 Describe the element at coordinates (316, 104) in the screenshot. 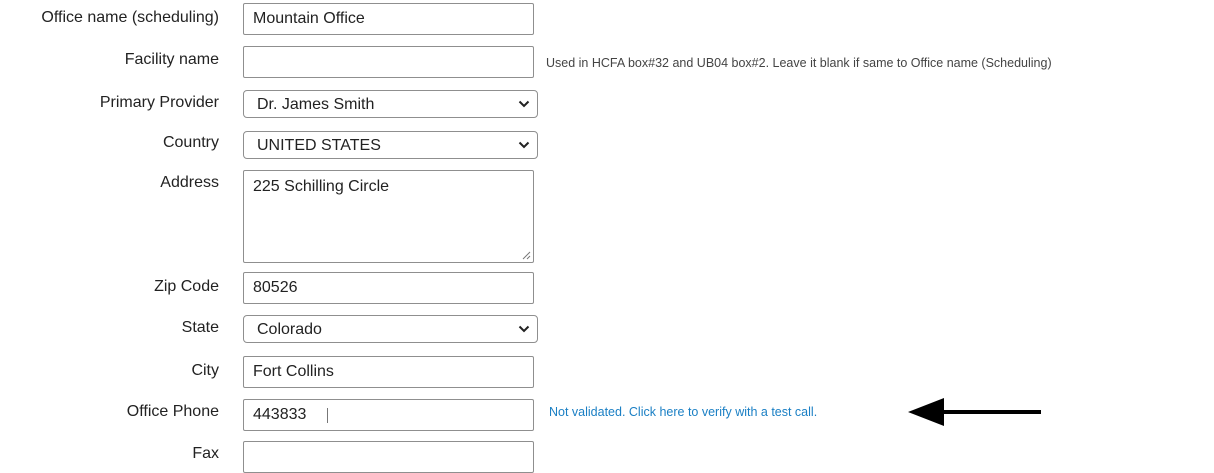

I see `primary-provider-selected: Dr. James Smith` at that location.